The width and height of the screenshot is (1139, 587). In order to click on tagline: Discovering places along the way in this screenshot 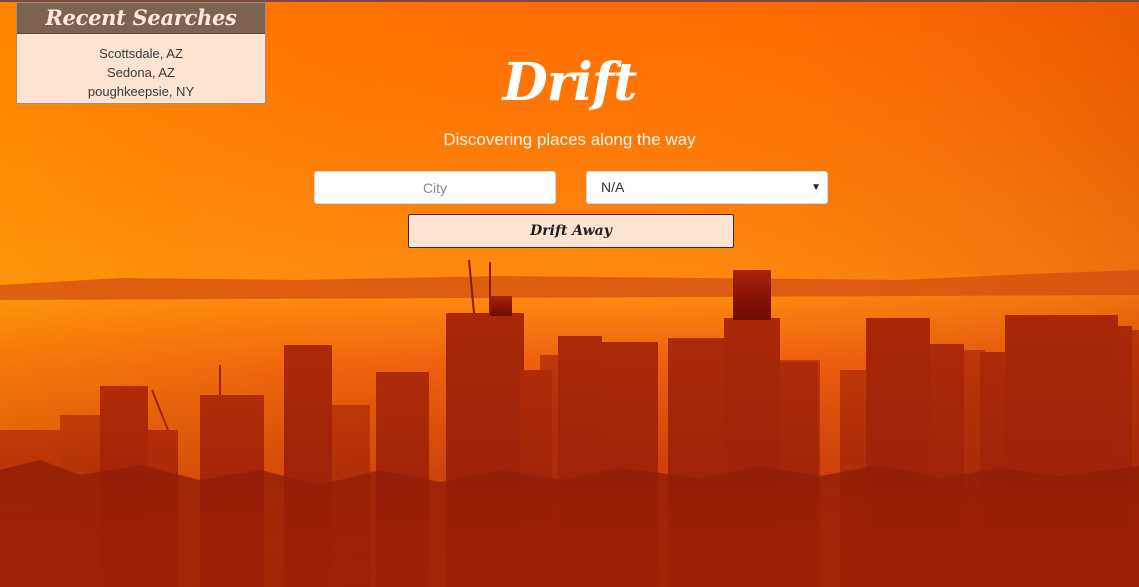, I will do `click(569, 139)`.